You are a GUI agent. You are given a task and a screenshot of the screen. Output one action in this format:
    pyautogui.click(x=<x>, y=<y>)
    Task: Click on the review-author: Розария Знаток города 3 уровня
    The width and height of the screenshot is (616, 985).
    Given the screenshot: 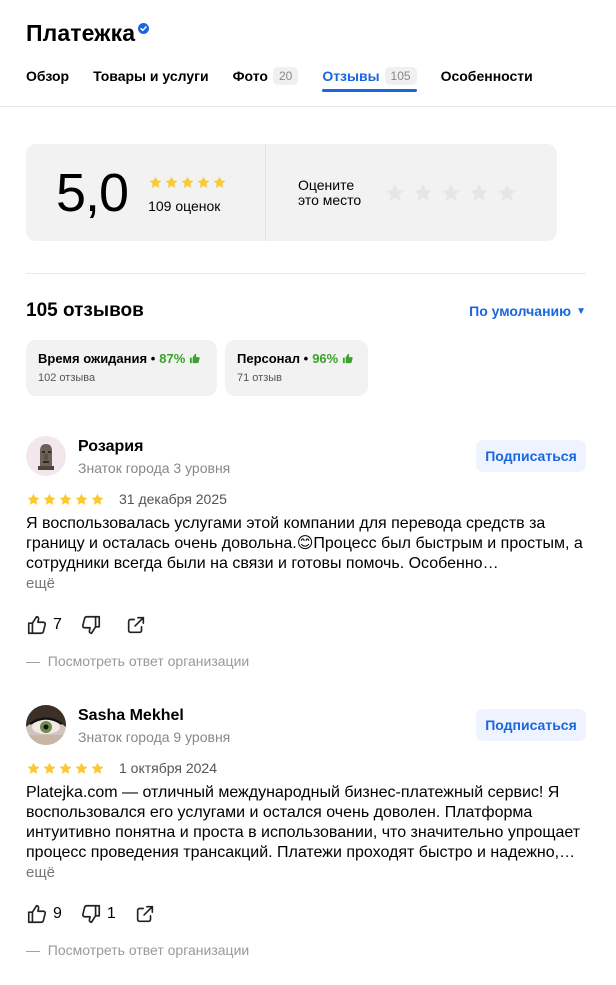 What is the action you would take?
    pyautogui.click(x=154, y=456)
    